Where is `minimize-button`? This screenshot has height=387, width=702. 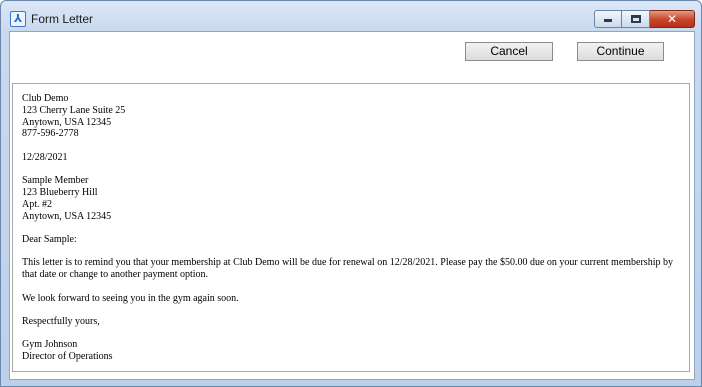 minimize-button is located at coordinates (608, 19).